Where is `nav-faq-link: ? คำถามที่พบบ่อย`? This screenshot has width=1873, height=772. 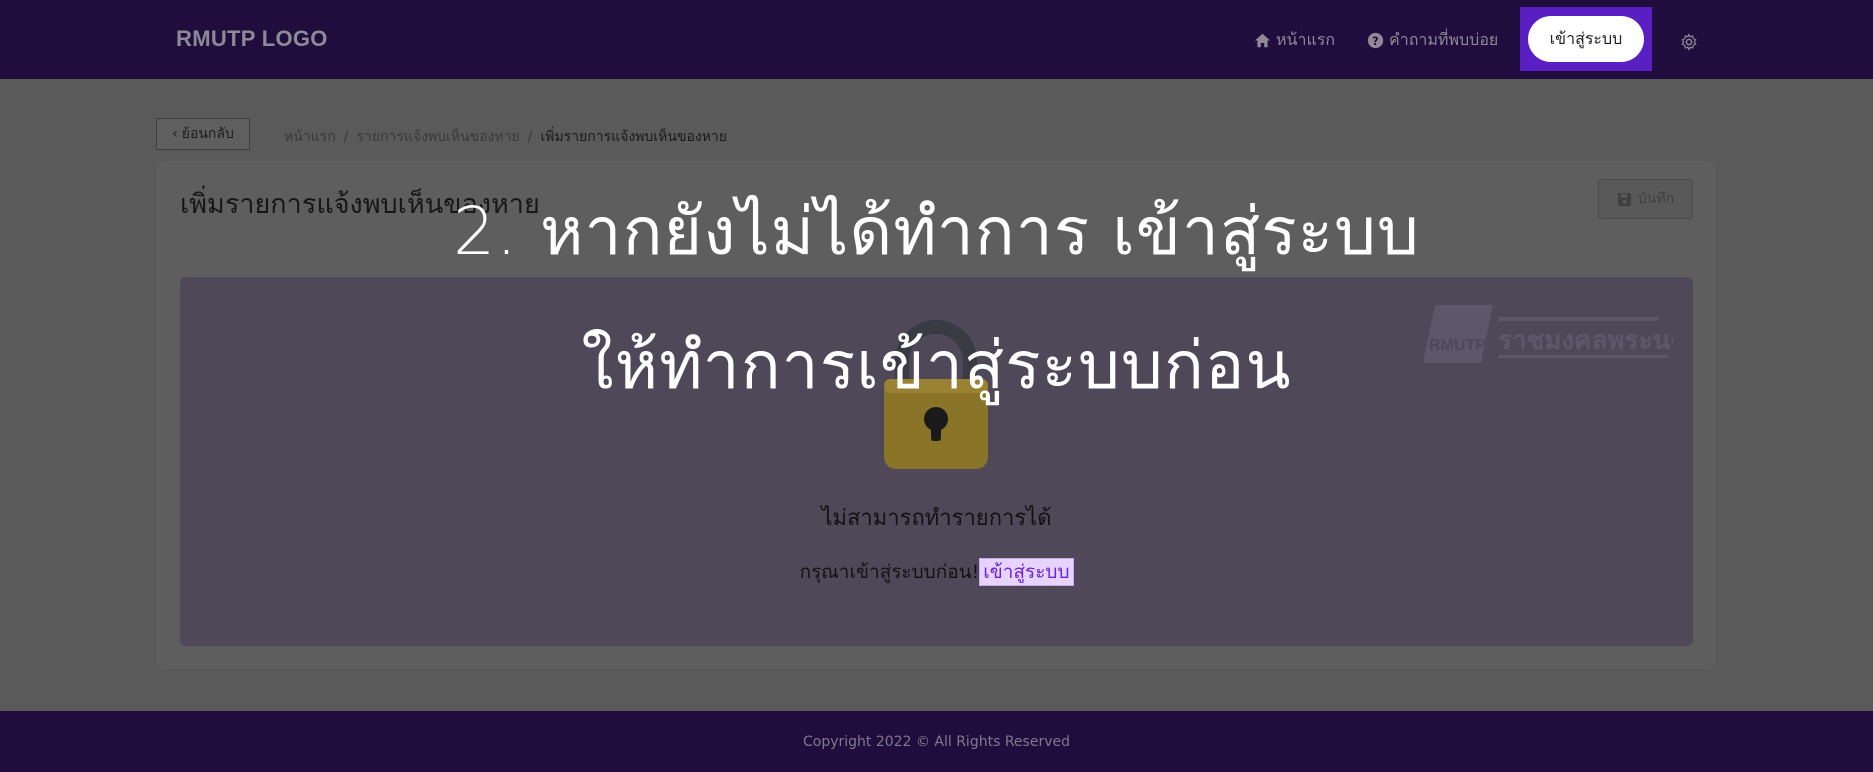 nav-faq-link: ? คำถามที่พบบ่อย is located at coordinates (1432, 40).